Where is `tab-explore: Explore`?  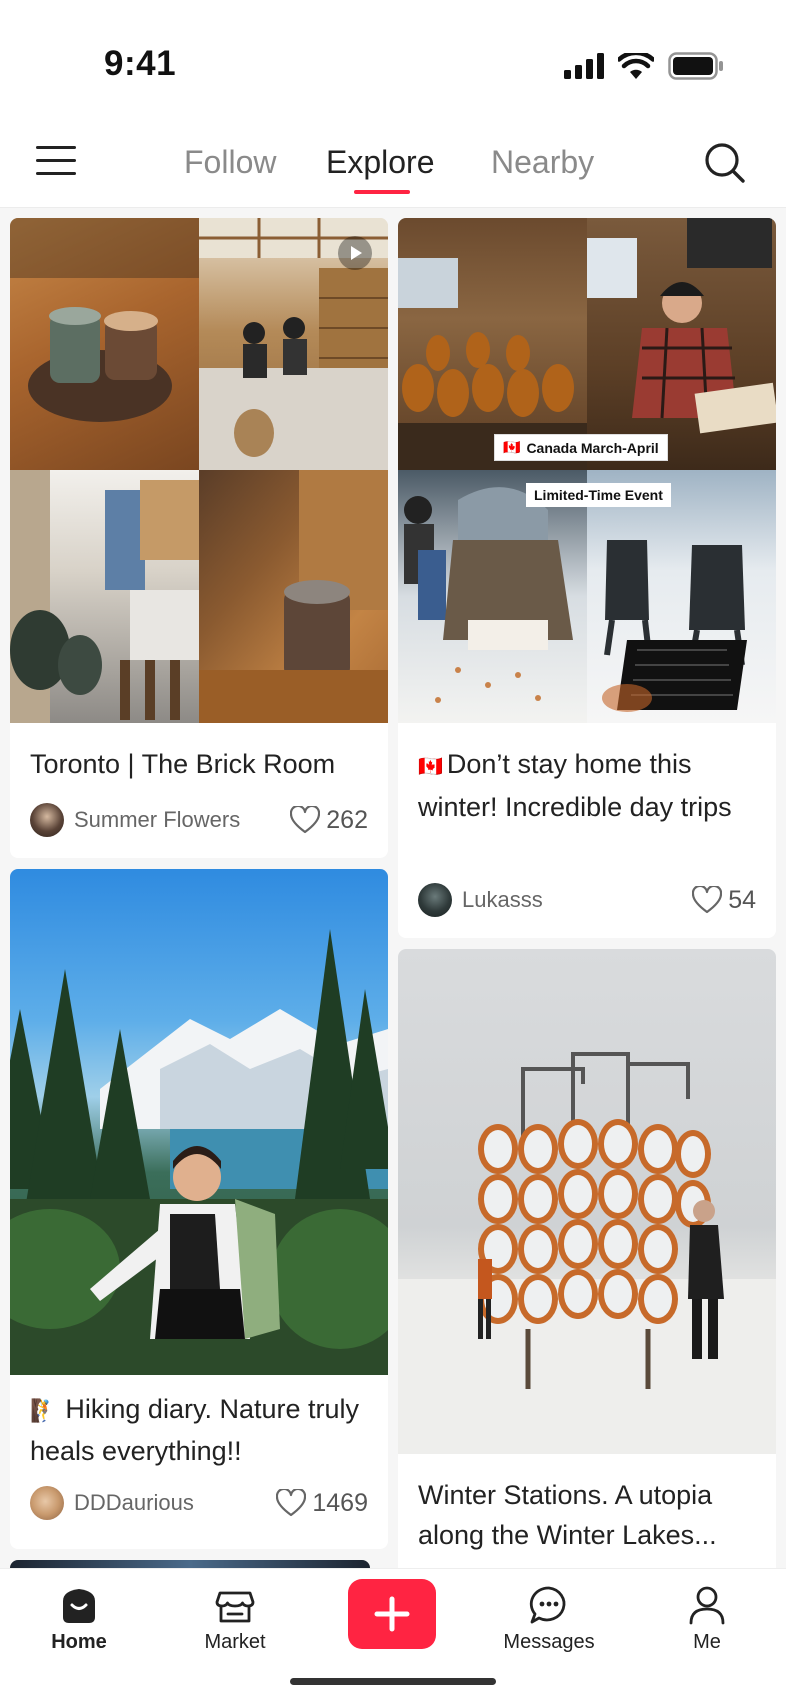 tab-explore: Explore is located at coordinates (380, 162).